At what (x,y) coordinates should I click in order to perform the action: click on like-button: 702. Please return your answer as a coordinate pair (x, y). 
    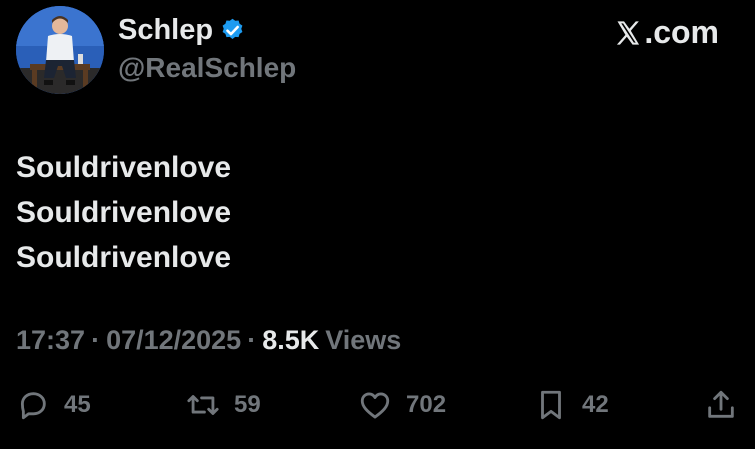
    Looking at the image, I should click on (402, 405).